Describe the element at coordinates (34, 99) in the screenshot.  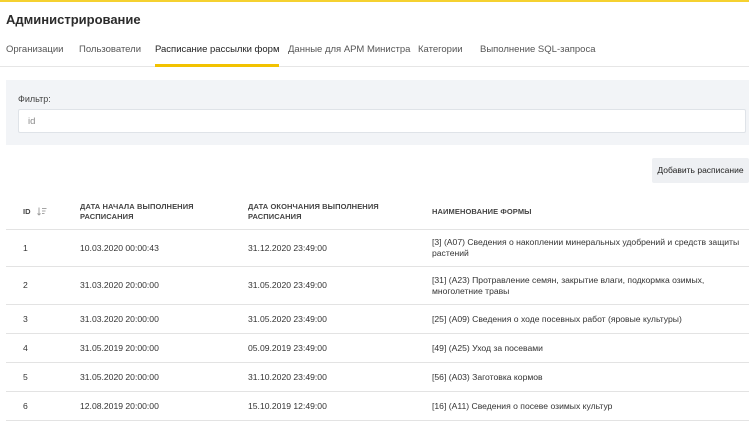
I see `filter-label: Фильтр:` at that location.